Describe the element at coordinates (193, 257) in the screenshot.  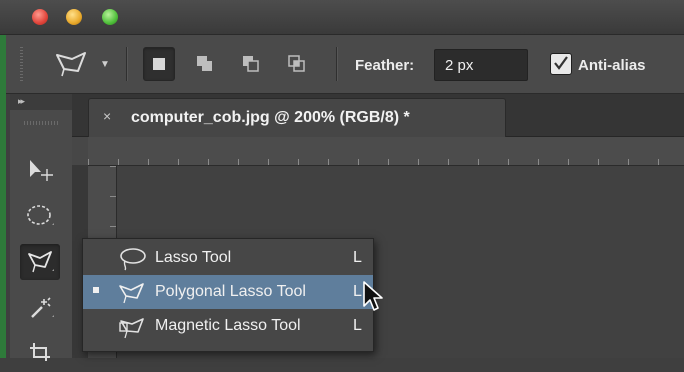
I see `menu-item-label: Lasso Tool` at that location.